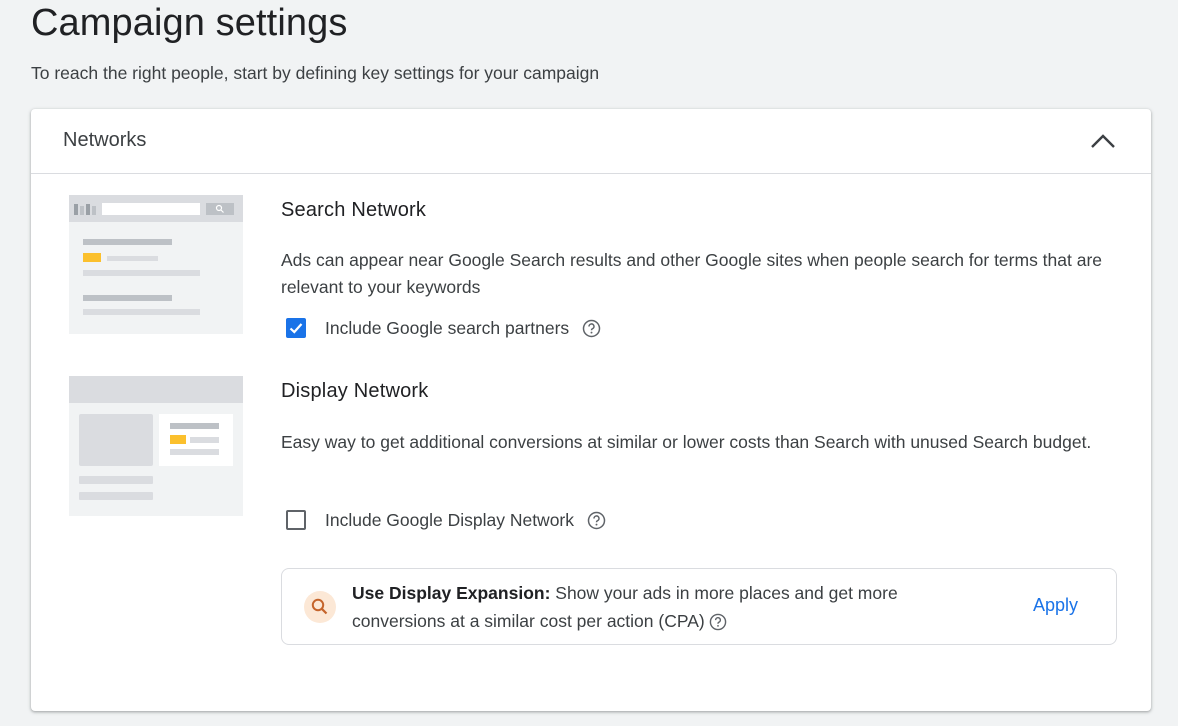 This screenshot has width=1178, height=726. I want to click on display-network-option: Include Google Display Network, so click(446, 520).